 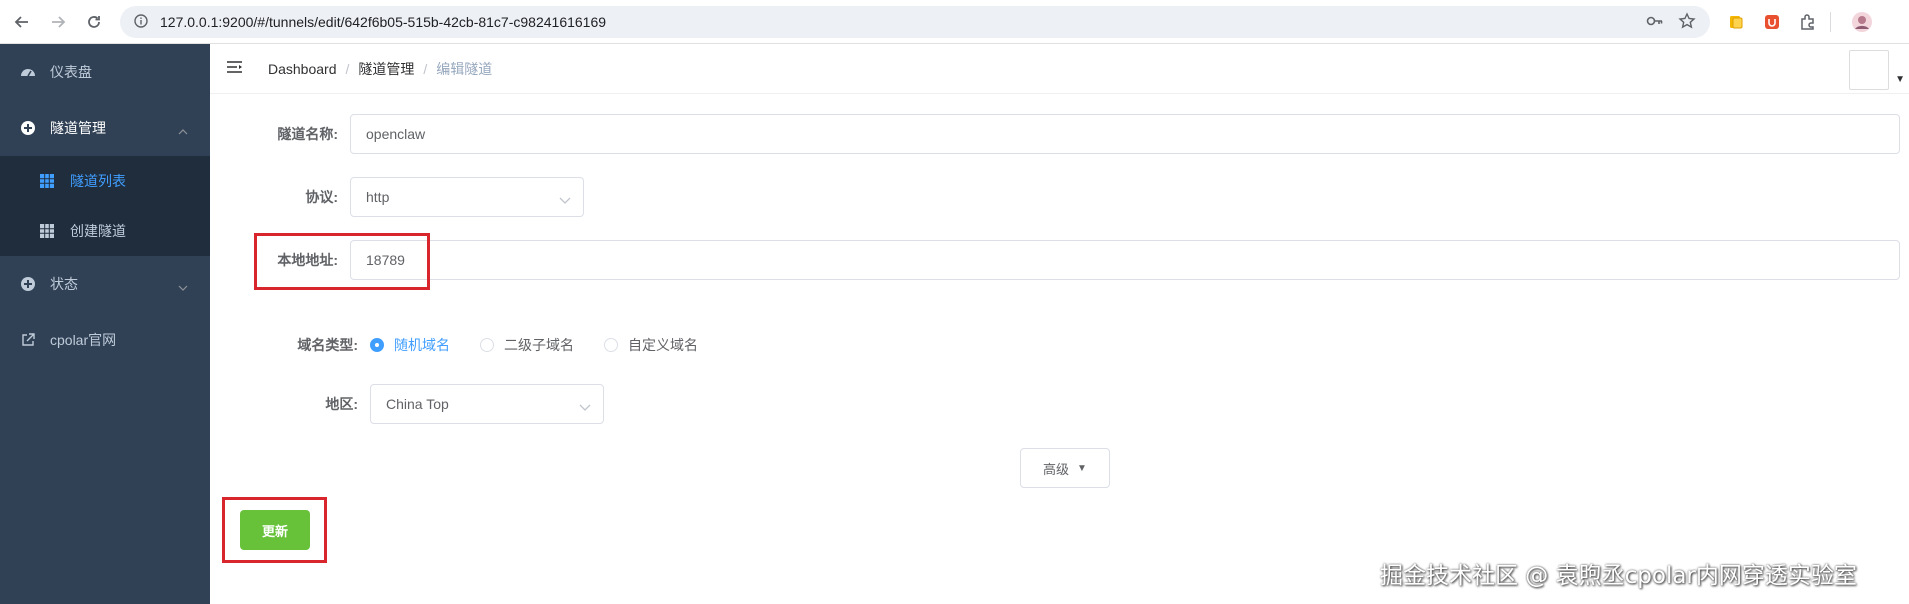 What do you see at coordinates (422, 345) in the screenshot?
I see `radio-label: 随机域名` at bounding box center [422, 345].